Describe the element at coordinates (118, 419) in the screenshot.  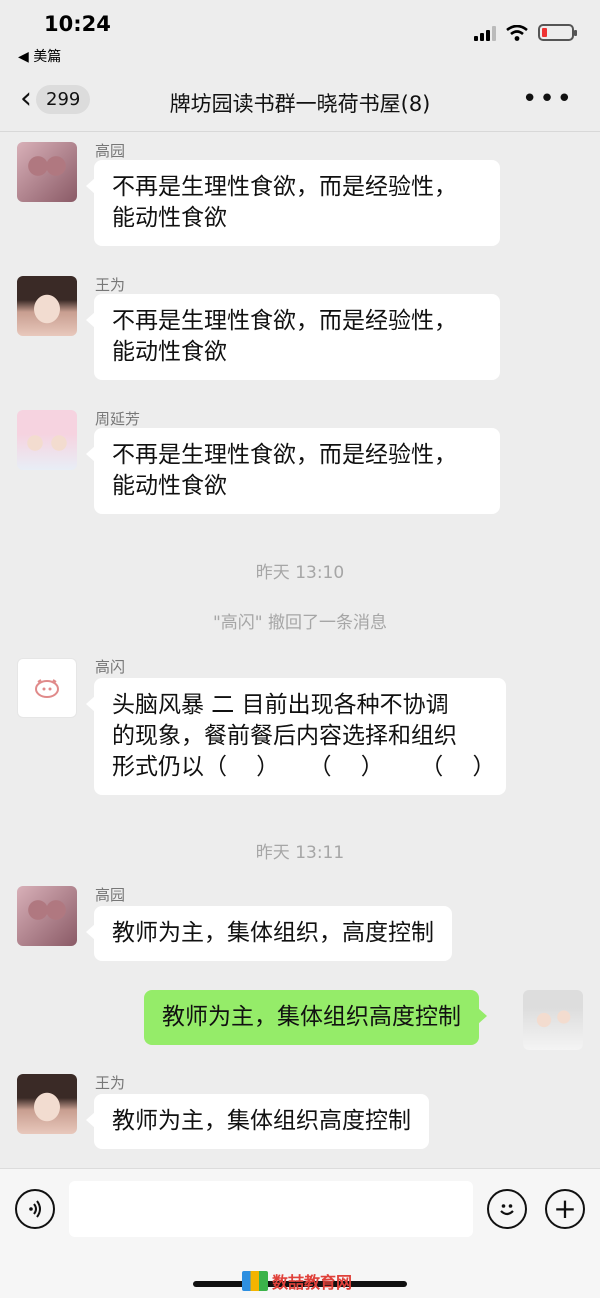
I see `sender-name: 周延芳` at that location.